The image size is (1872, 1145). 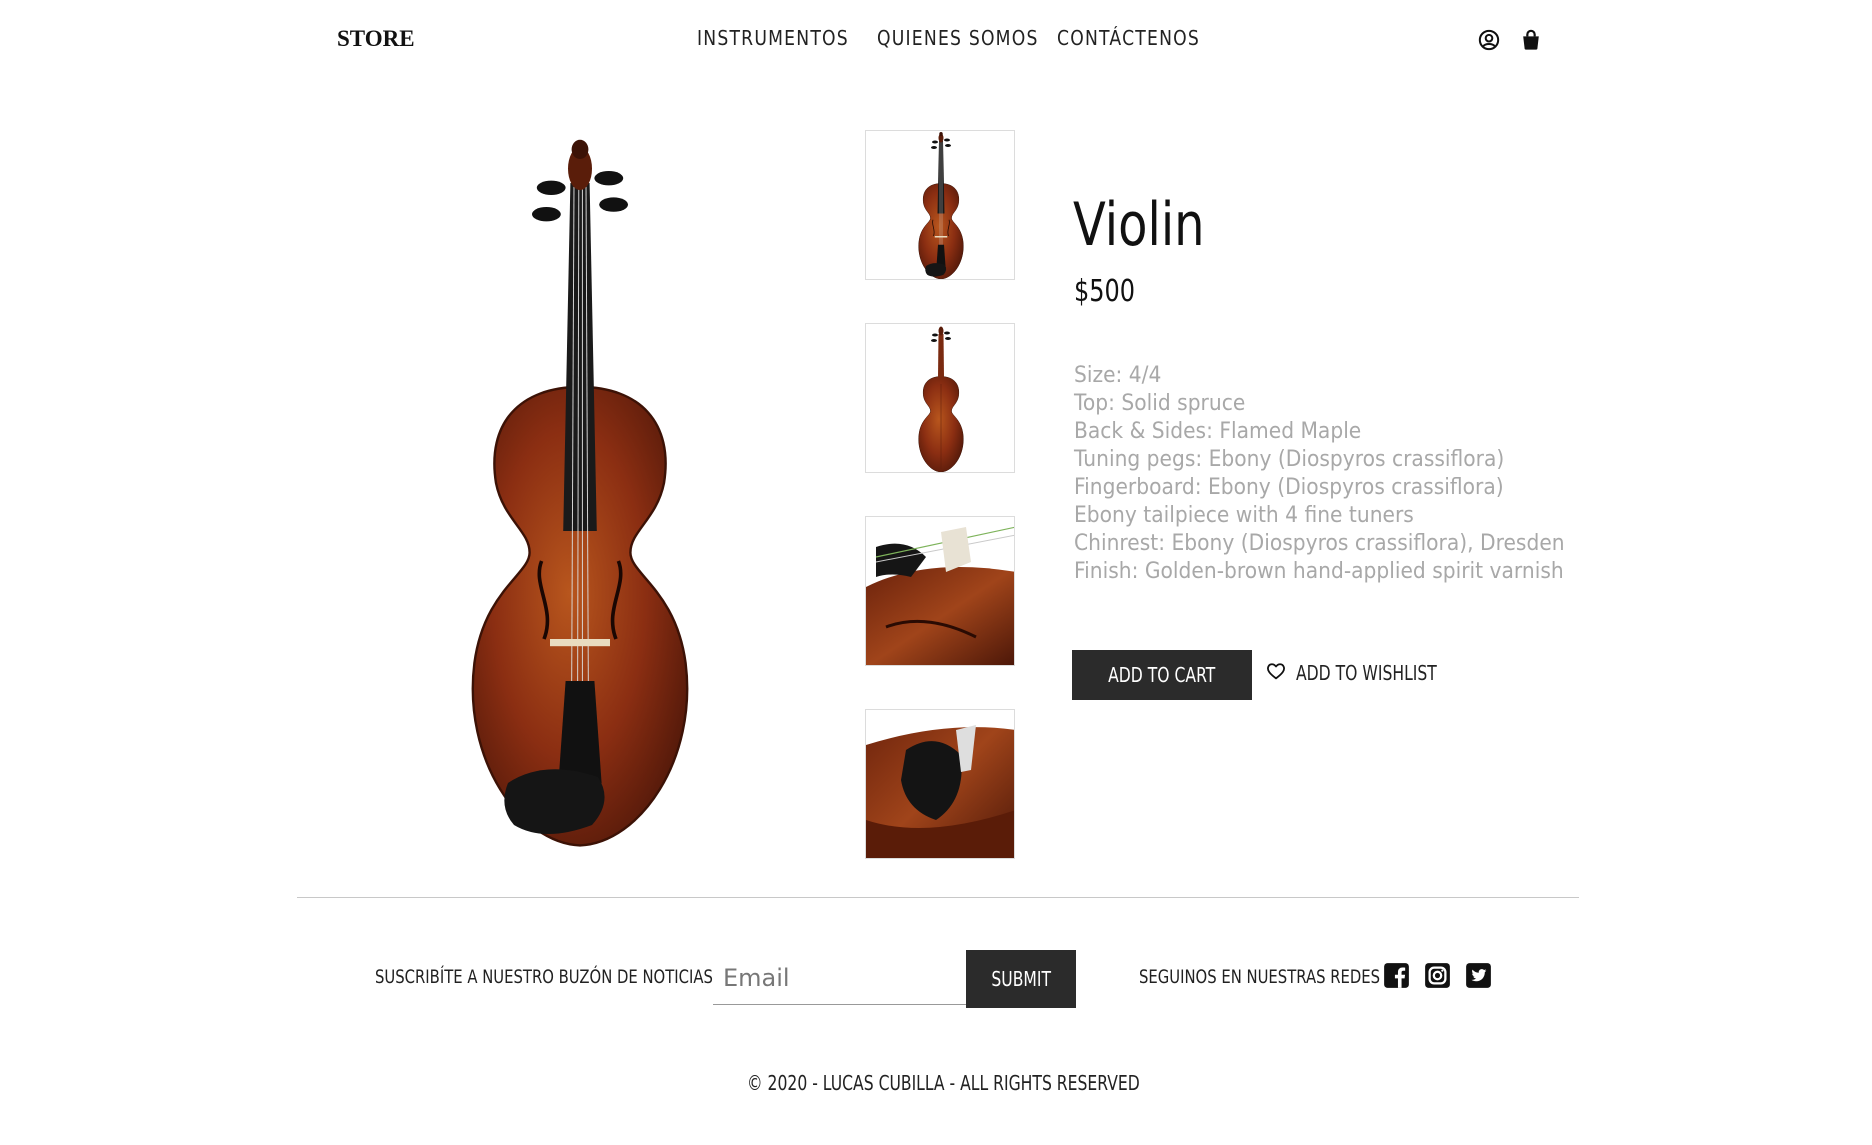 What do you see at coordinates (772, 38) in the screenshot?
I see `nav-instrumentos: INSTRUMENTOS` at bounding box center [772, 38].